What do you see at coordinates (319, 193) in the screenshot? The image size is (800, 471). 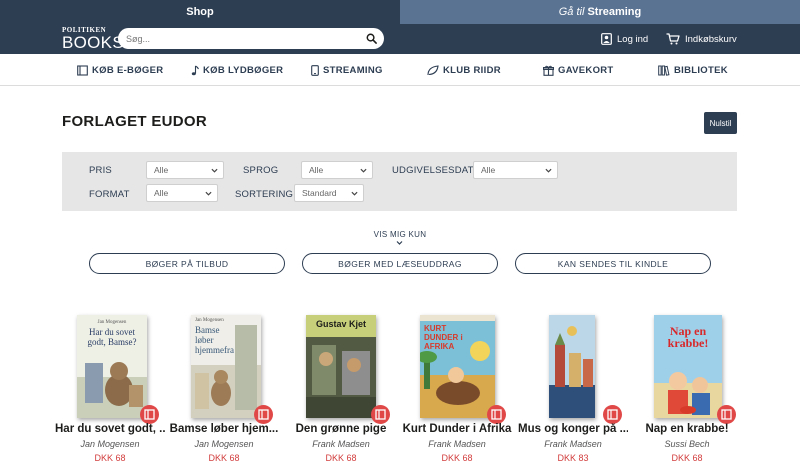 I see `filter-value-sortering: Standard` at bounding box center [319, 193].